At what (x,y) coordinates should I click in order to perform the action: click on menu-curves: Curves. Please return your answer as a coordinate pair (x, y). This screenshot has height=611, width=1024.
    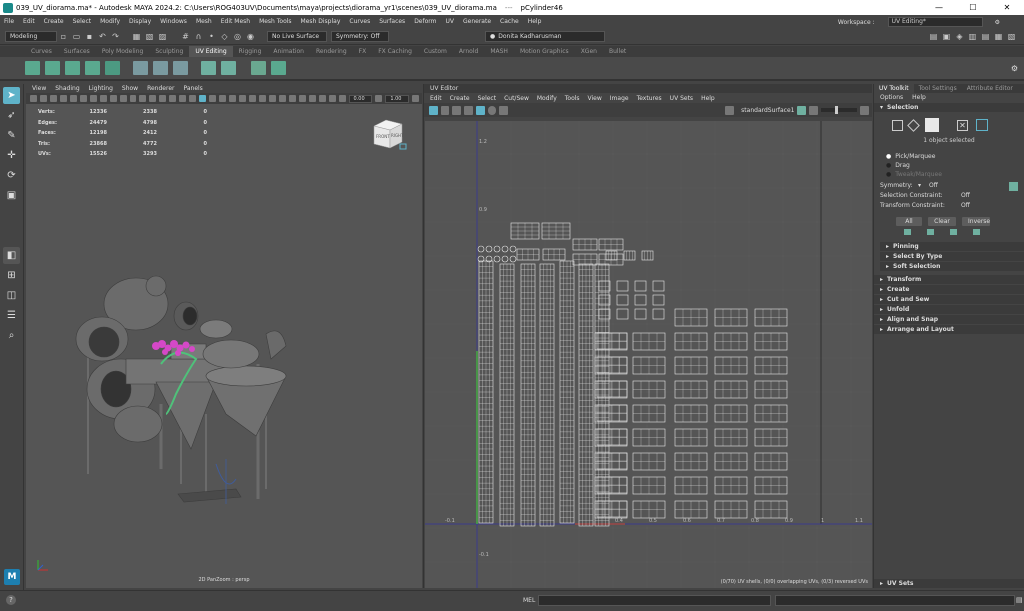
    Looking at the image, I should click on (359, 21).